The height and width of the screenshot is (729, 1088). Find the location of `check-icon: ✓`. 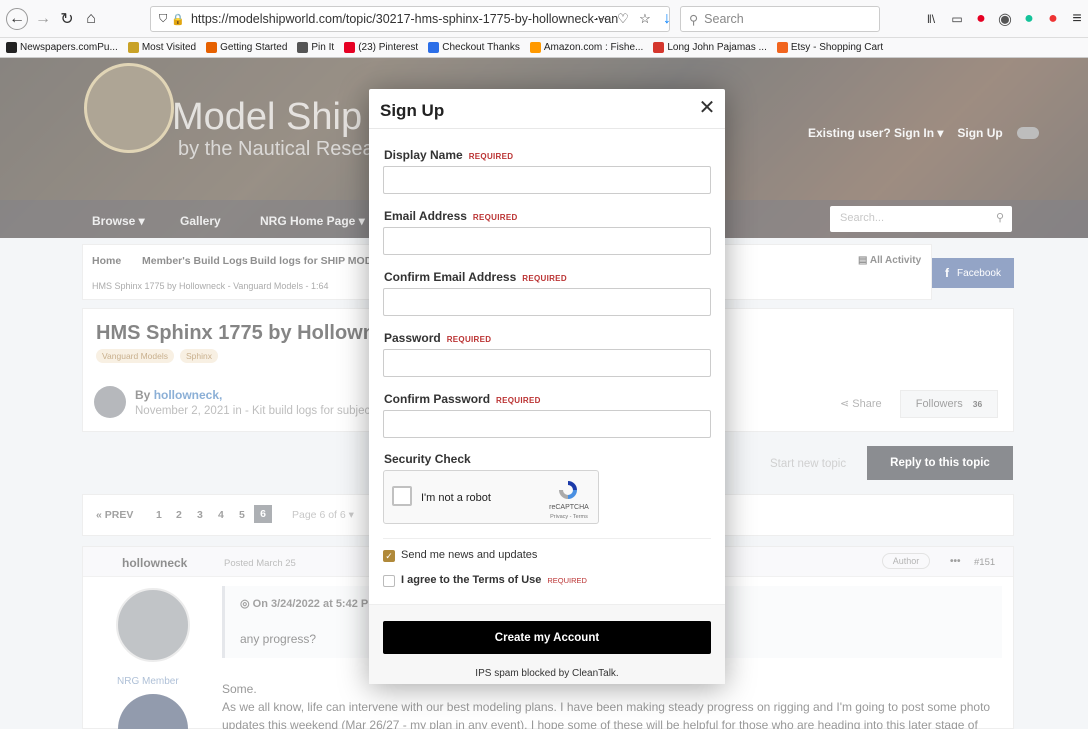

check-icon: ✓ is located at coordinates (389, 555).